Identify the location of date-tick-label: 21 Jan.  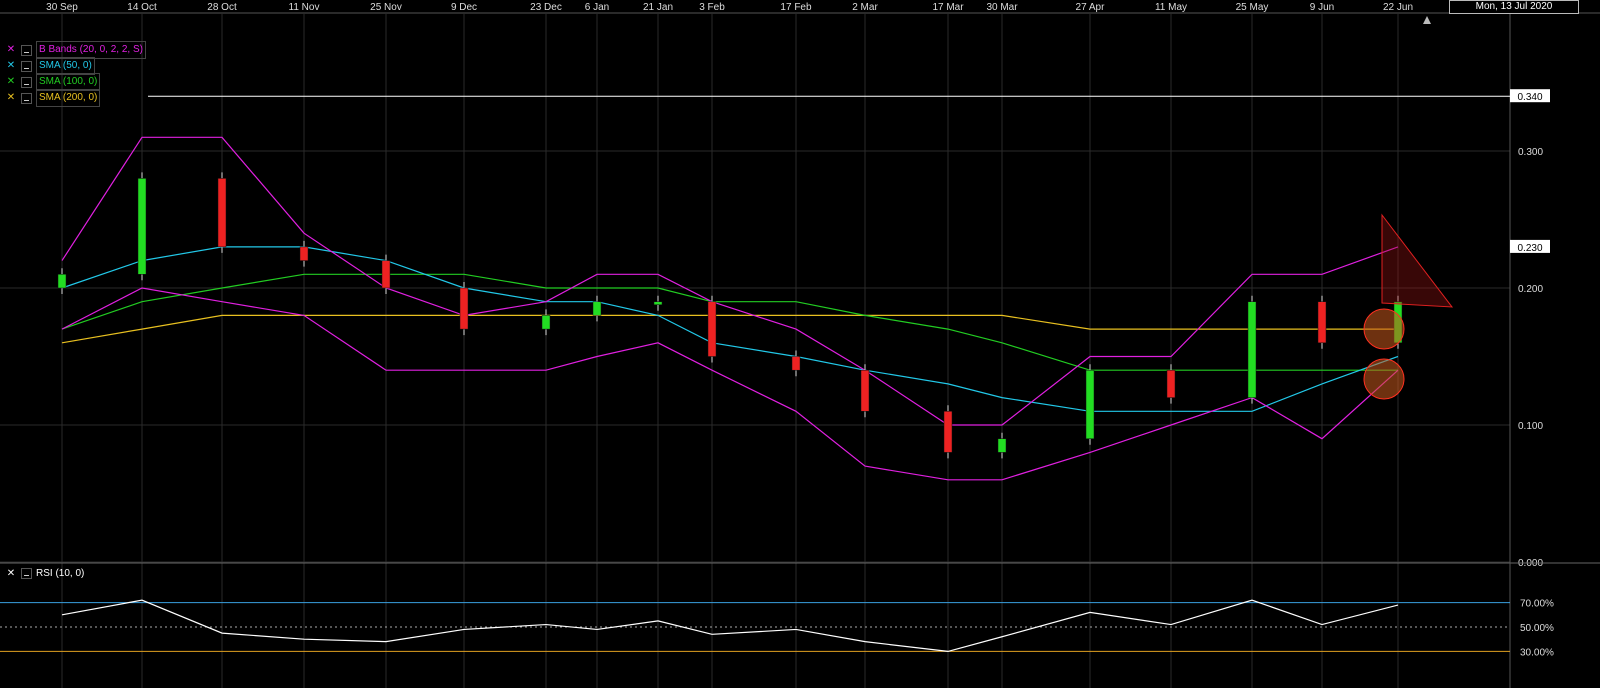
(658, 7).